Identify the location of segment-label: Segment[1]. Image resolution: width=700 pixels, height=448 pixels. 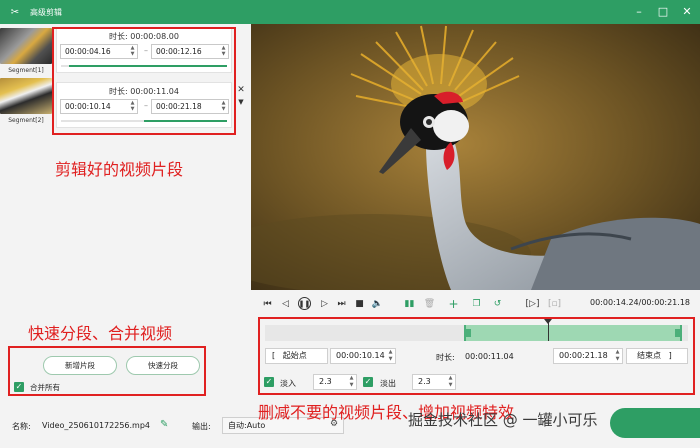
(26, 70).